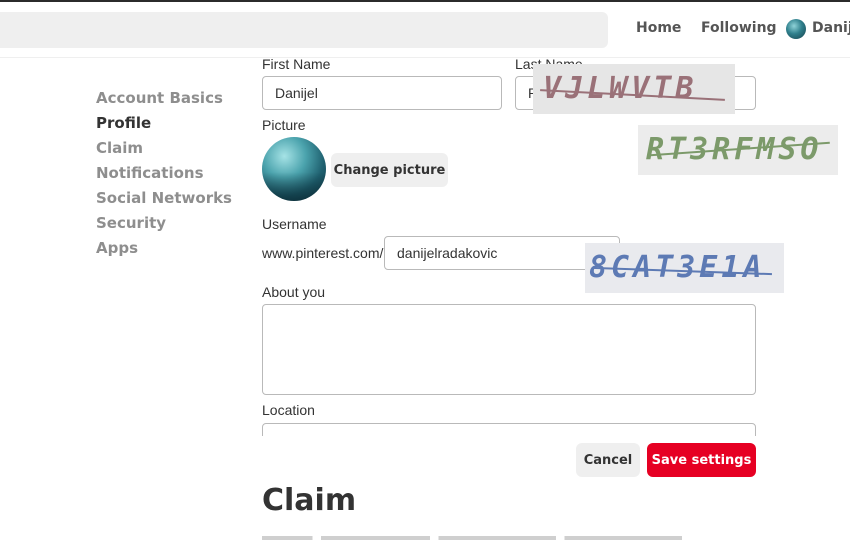 Image resolution: width=850 pixels, height=540 pixels. What do you see at coordinates (294, 169) in the screenshot?
I see `profile-picture` at bounding box center [294, 169].